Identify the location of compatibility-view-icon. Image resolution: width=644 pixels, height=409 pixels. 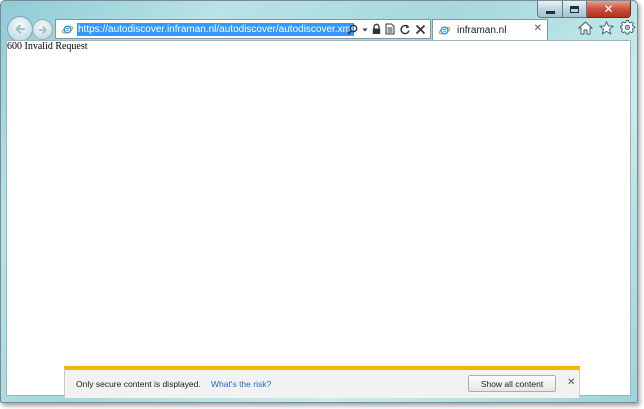
(390, 29).